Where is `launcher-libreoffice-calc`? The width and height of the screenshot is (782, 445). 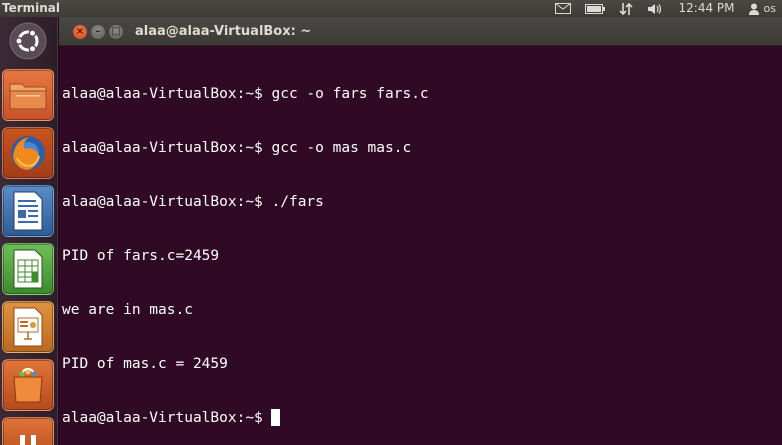
launcher-libreoffice-calc is located at coordinates (28, 269).